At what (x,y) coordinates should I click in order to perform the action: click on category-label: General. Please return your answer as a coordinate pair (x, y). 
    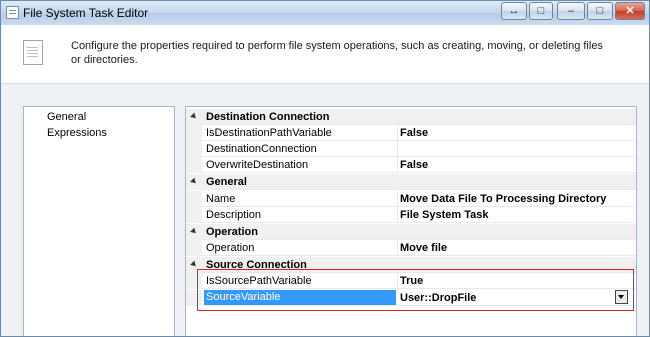
    Looking at the image, I should click on (226, 182).